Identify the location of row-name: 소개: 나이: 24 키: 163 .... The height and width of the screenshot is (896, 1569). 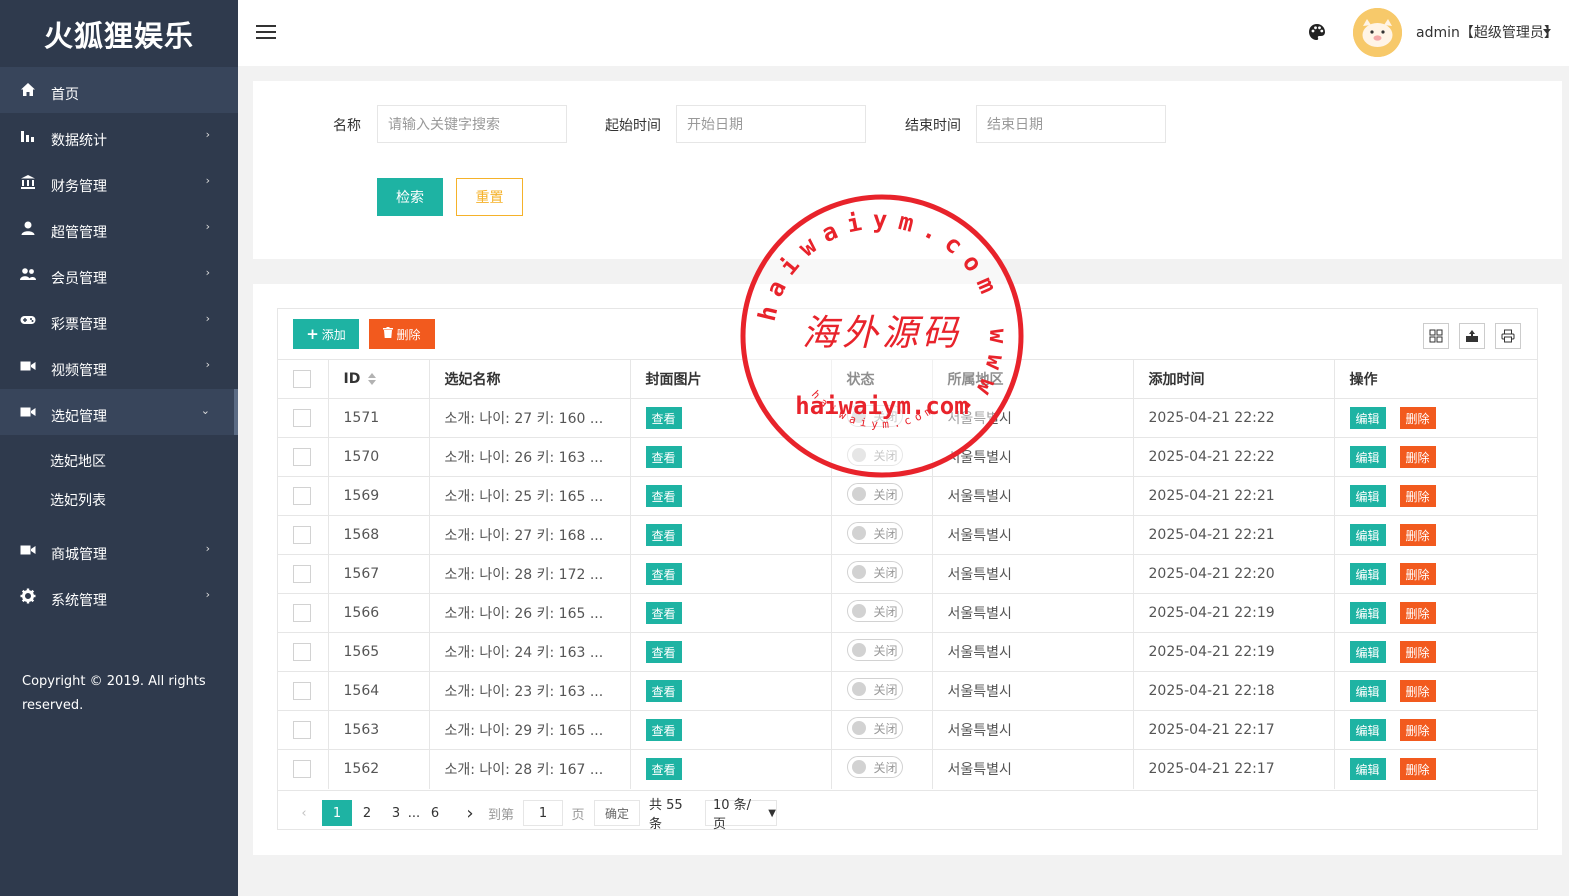
(529, 652).